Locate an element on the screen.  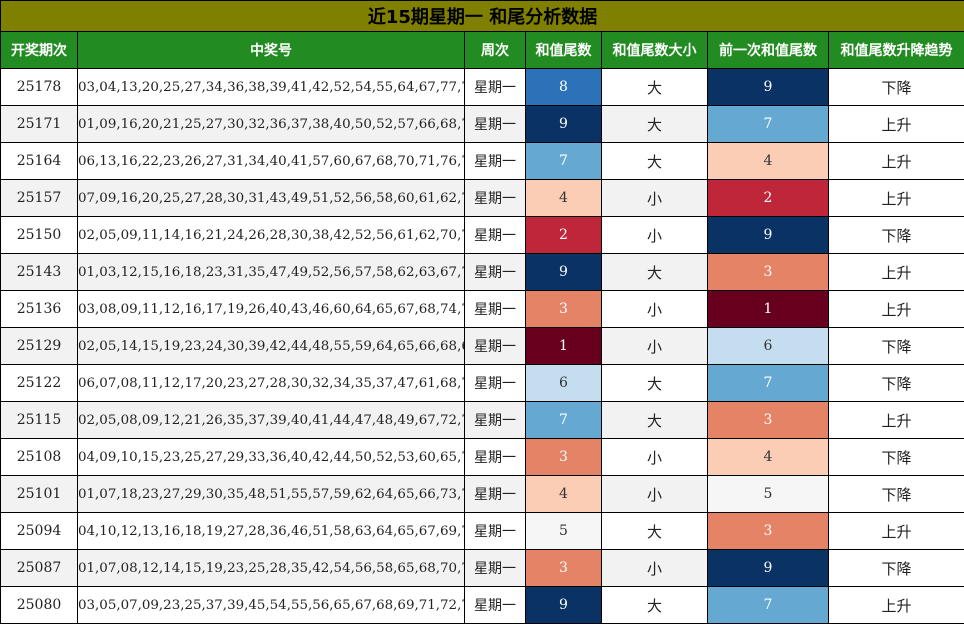
period-cell: 25129 is located at coordinates (39, 346).